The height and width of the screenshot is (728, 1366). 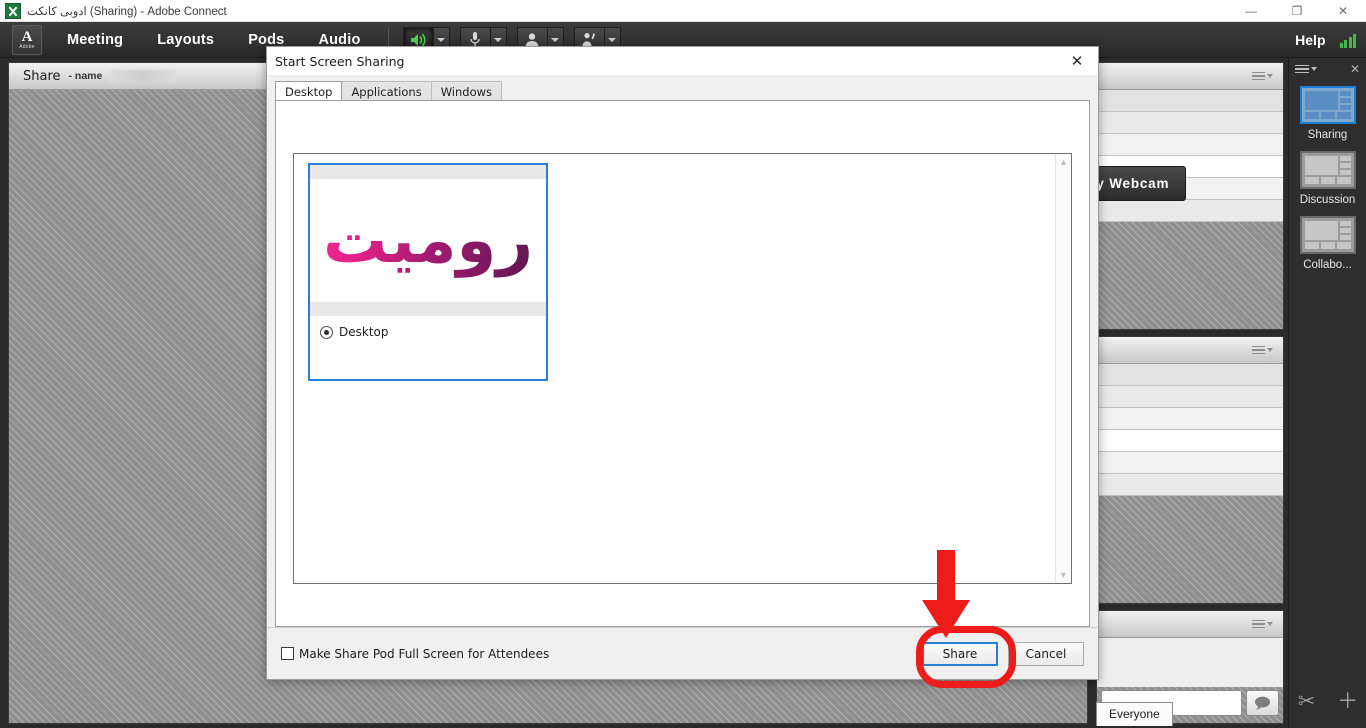 I want to click on desktop-preview-thumbnail: رومیت, so click(x=428, y=240).